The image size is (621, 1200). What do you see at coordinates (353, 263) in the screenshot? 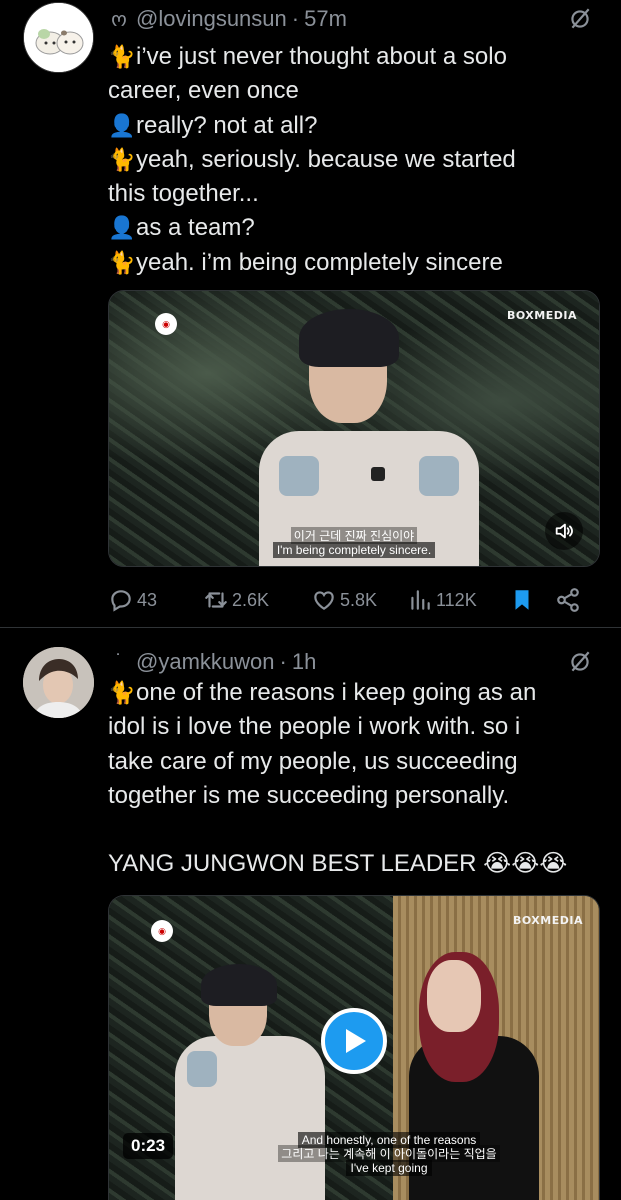
I see `text-line: 🐈yeah. i’m being completely sincere` at bounding box center [353, 263].